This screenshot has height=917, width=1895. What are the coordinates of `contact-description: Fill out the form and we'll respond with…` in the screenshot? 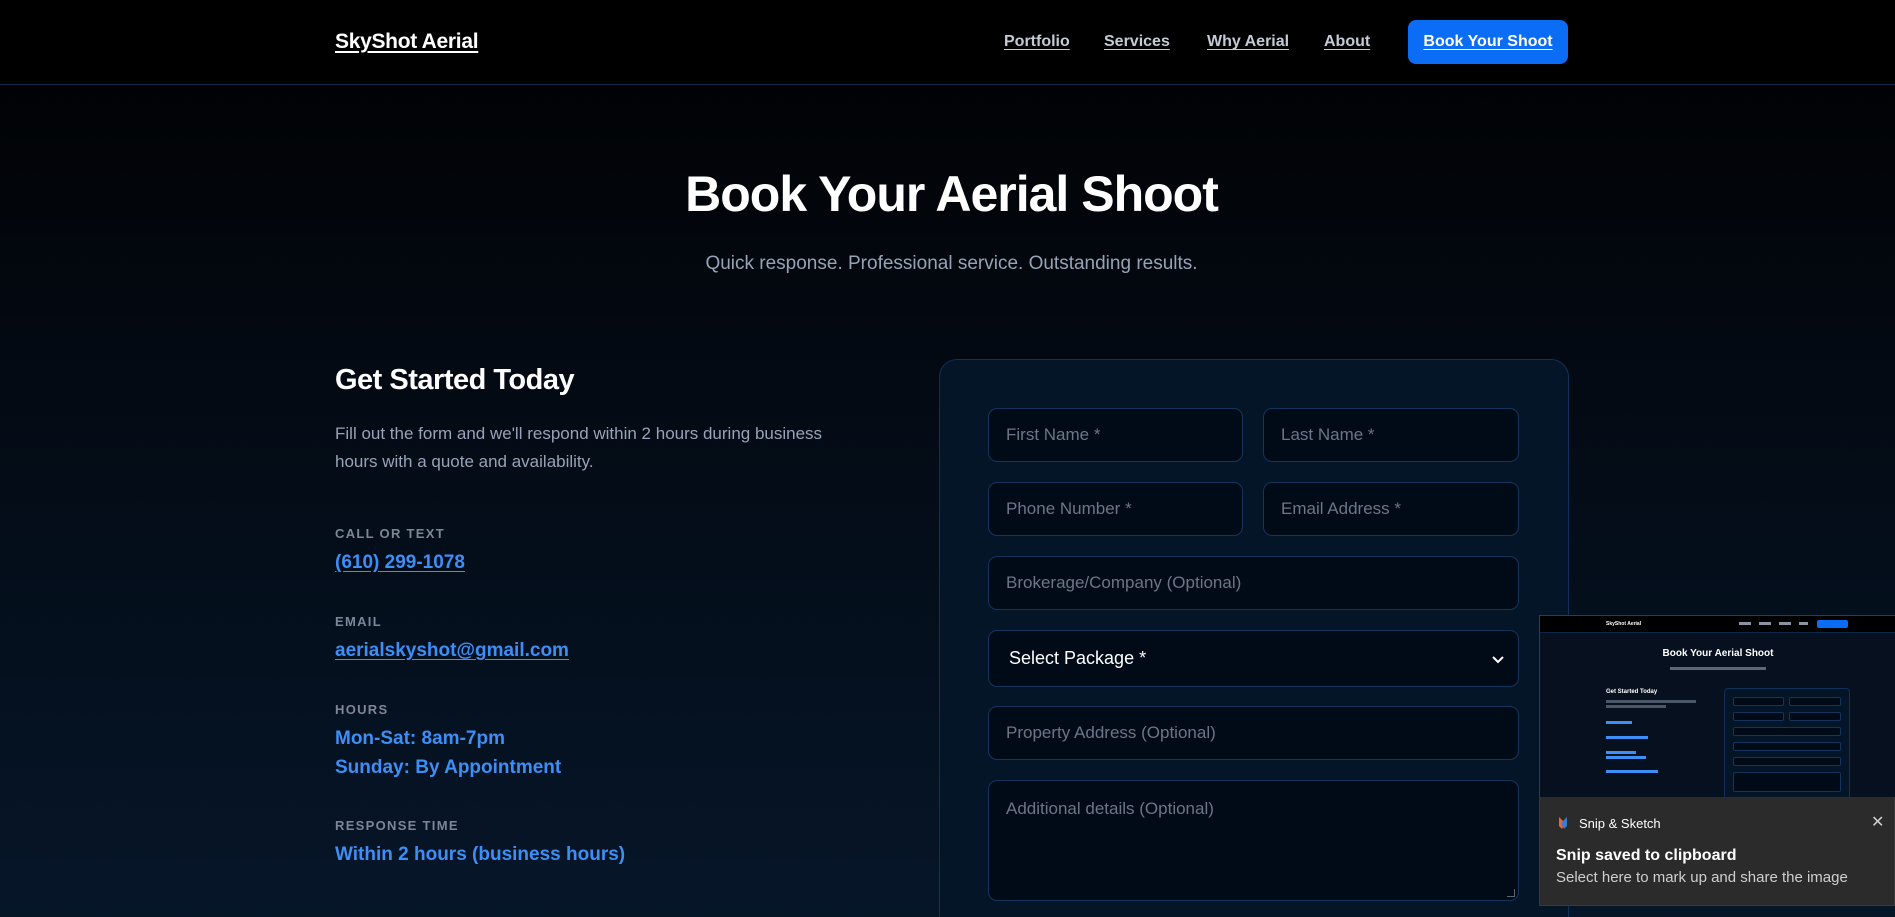 It's located at (579, 447).